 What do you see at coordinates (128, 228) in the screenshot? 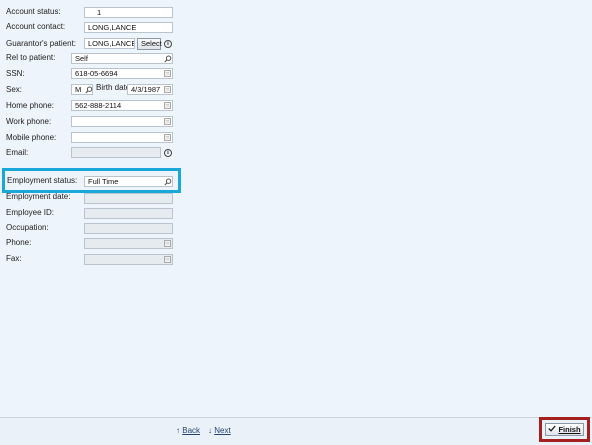
I see `occupation-field` at bounding box center [128, 228].